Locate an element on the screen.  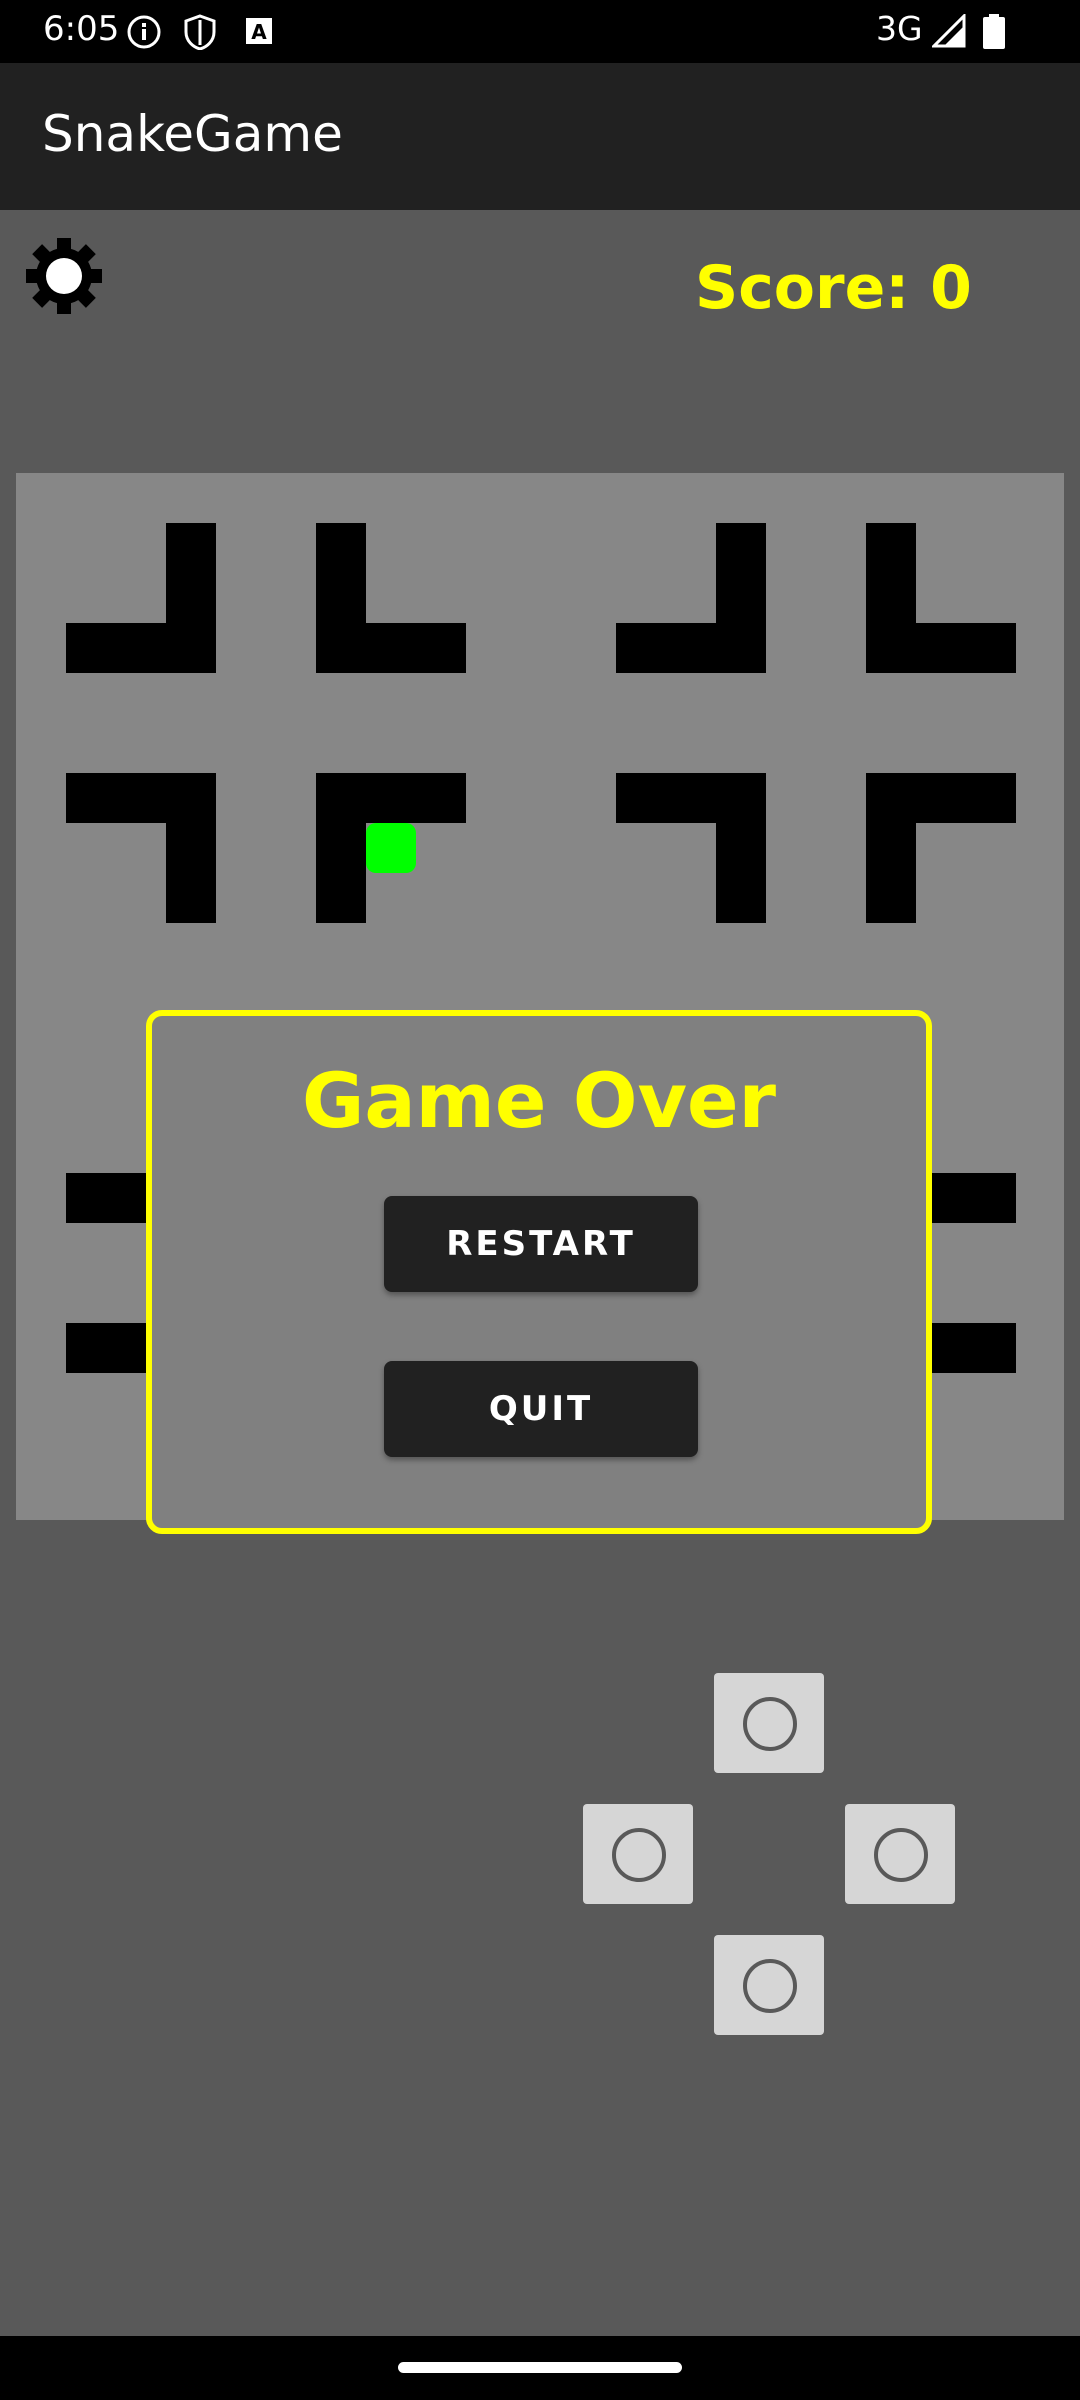
score-label: Score: 0 is located at coordinates (833, 288).